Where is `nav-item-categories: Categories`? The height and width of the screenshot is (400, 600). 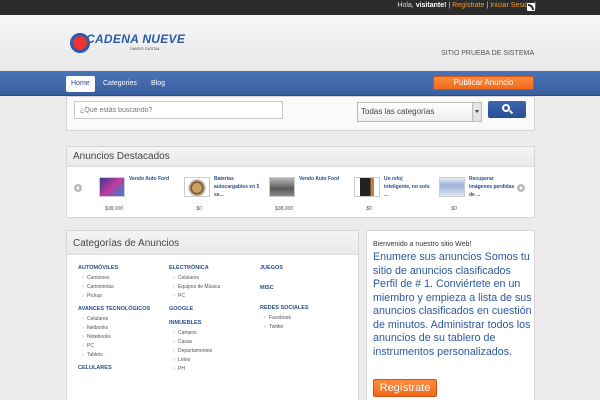 nav-item-categories: Categories is located at coordinates (120, 84).